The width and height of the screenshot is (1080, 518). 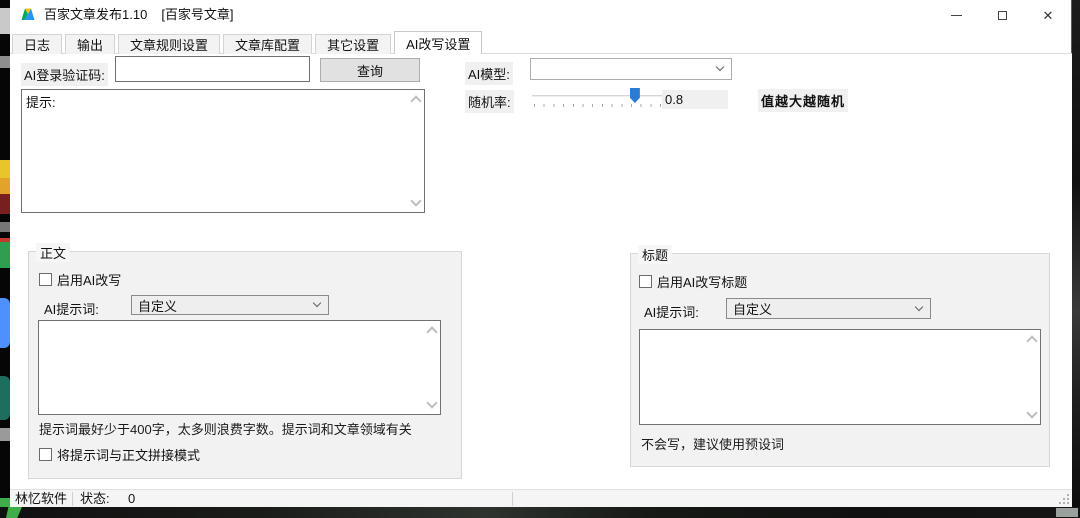 I want to click on enable-ai-rewrite-title-label: 启用AI改写标题, so click(x=702, y=282).